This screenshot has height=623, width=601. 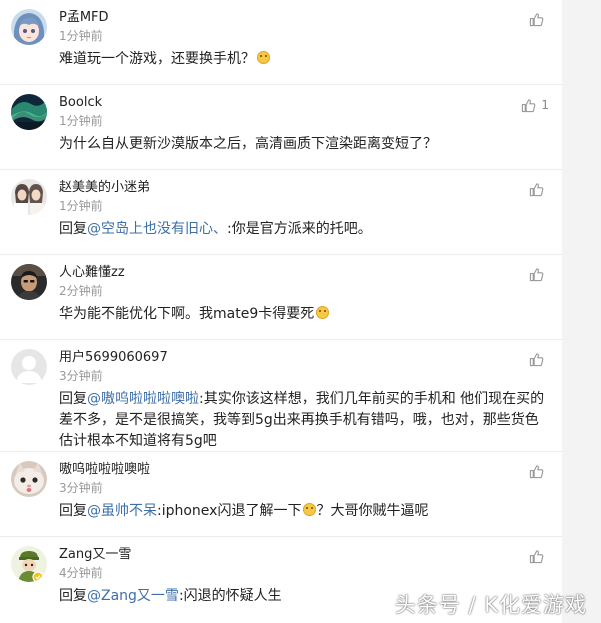 I want to click on comment-text: 回复@空岛上也没有旧心、:你是官方派来的托吧。, so click(x=215, y=229).